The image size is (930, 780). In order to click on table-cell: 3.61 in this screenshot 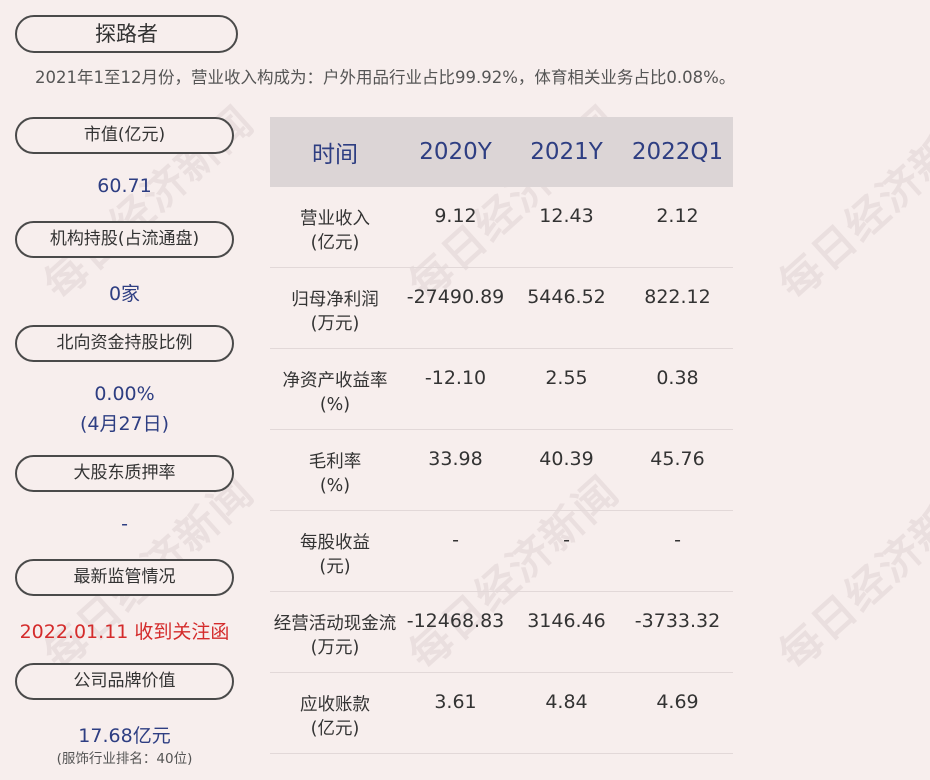, I will do `click(455, 702)`.